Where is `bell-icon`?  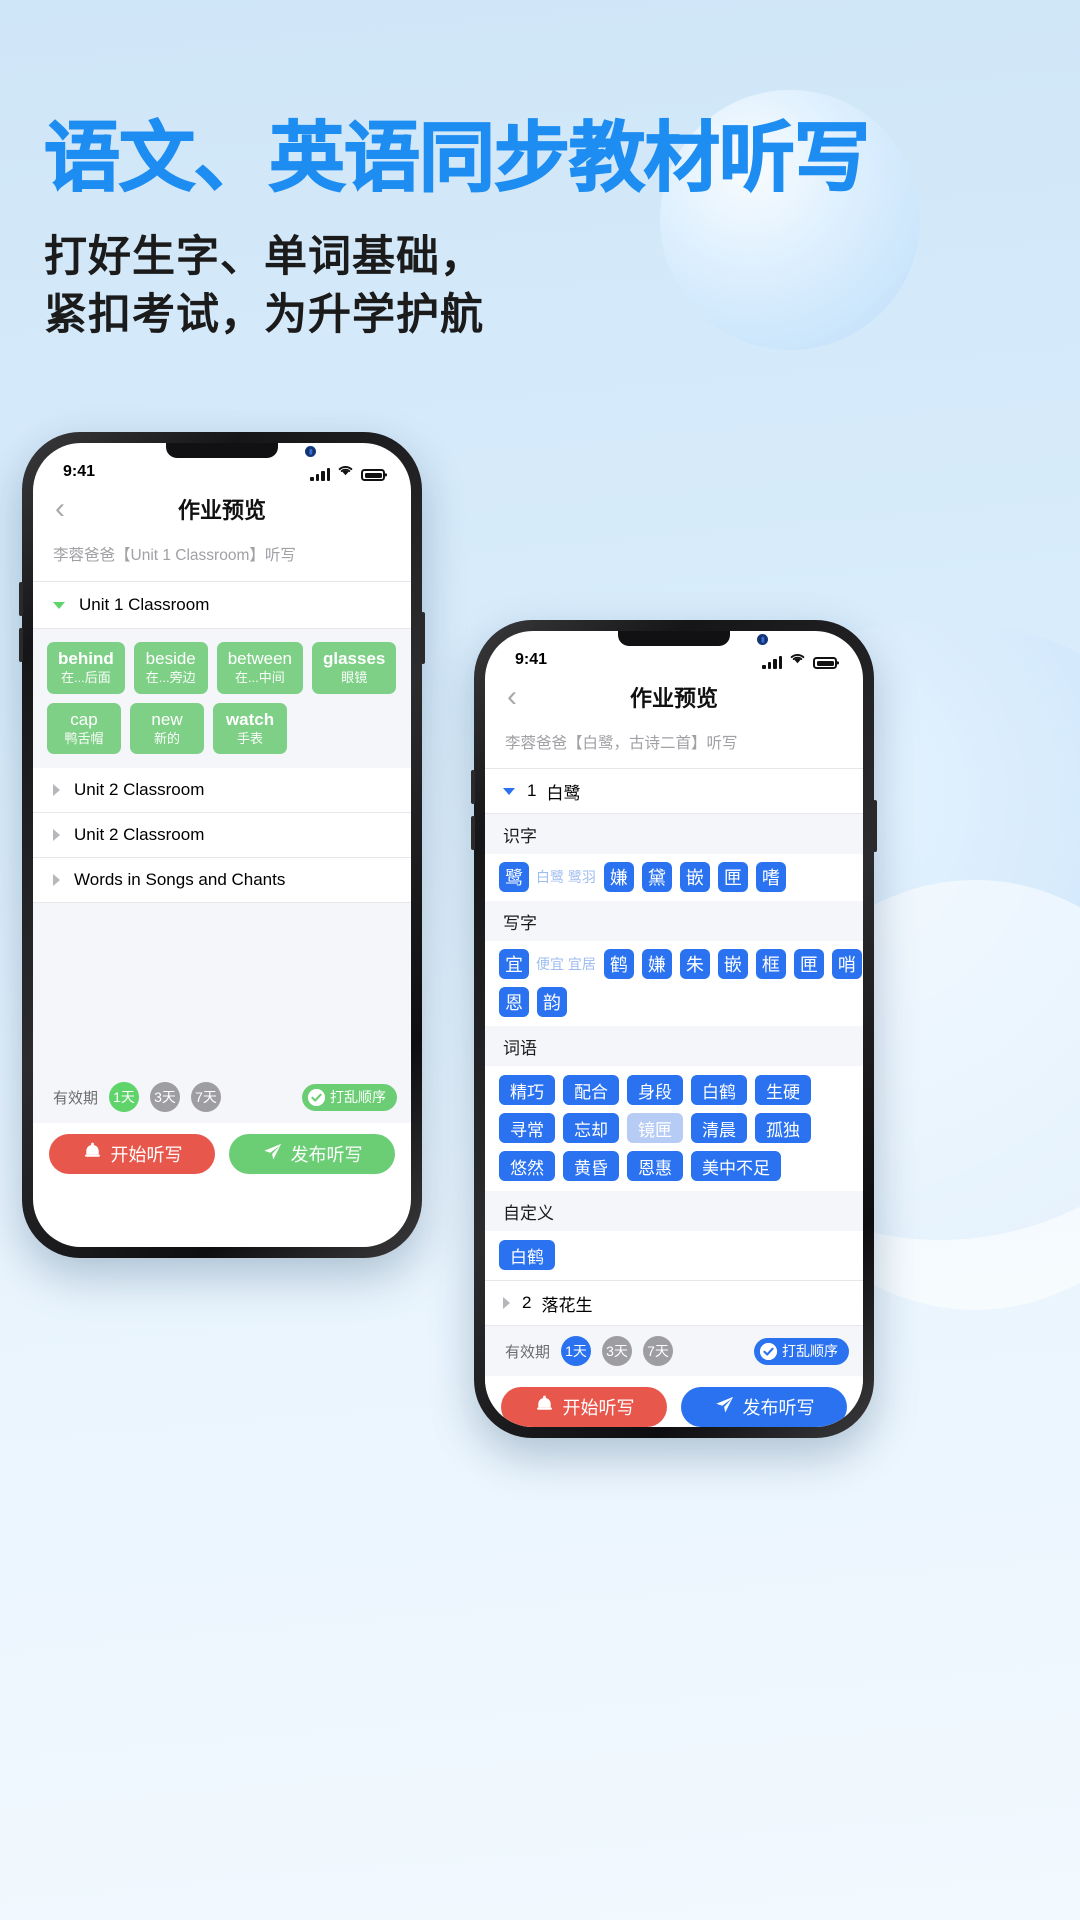
bell-icon is located at coordinates (544, 1407).